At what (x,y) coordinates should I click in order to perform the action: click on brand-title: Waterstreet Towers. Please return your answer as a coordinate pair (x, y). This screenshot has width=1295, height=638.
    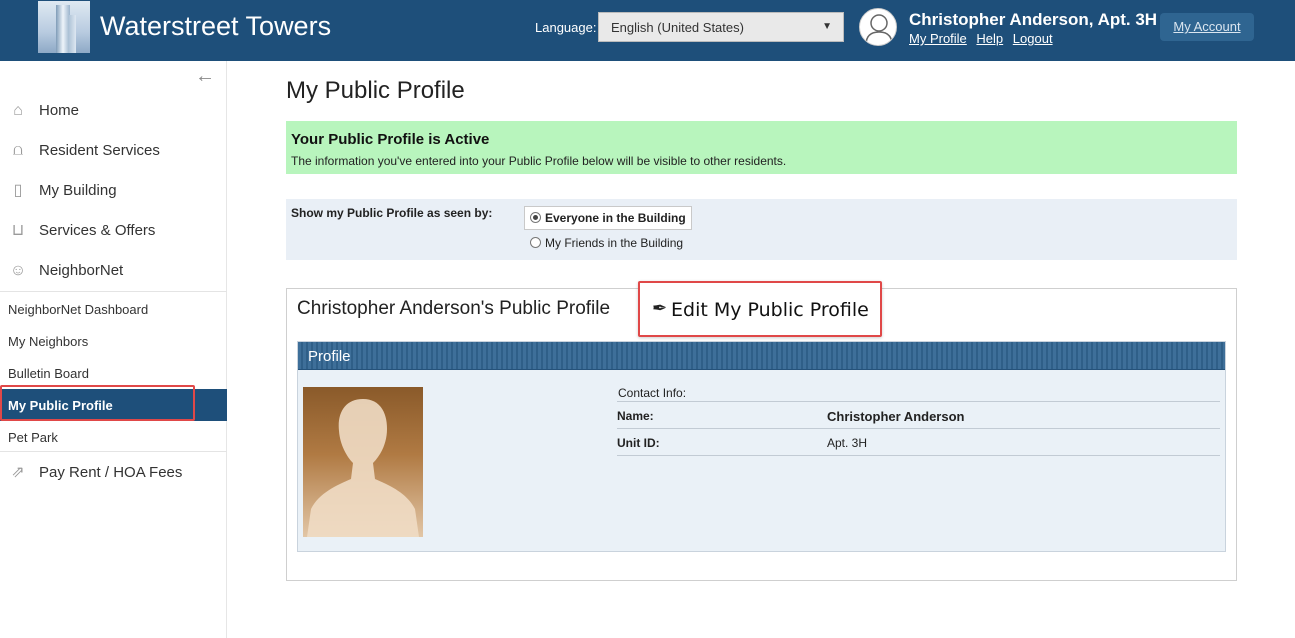
    Looking at the image, I should click on (215, 26).